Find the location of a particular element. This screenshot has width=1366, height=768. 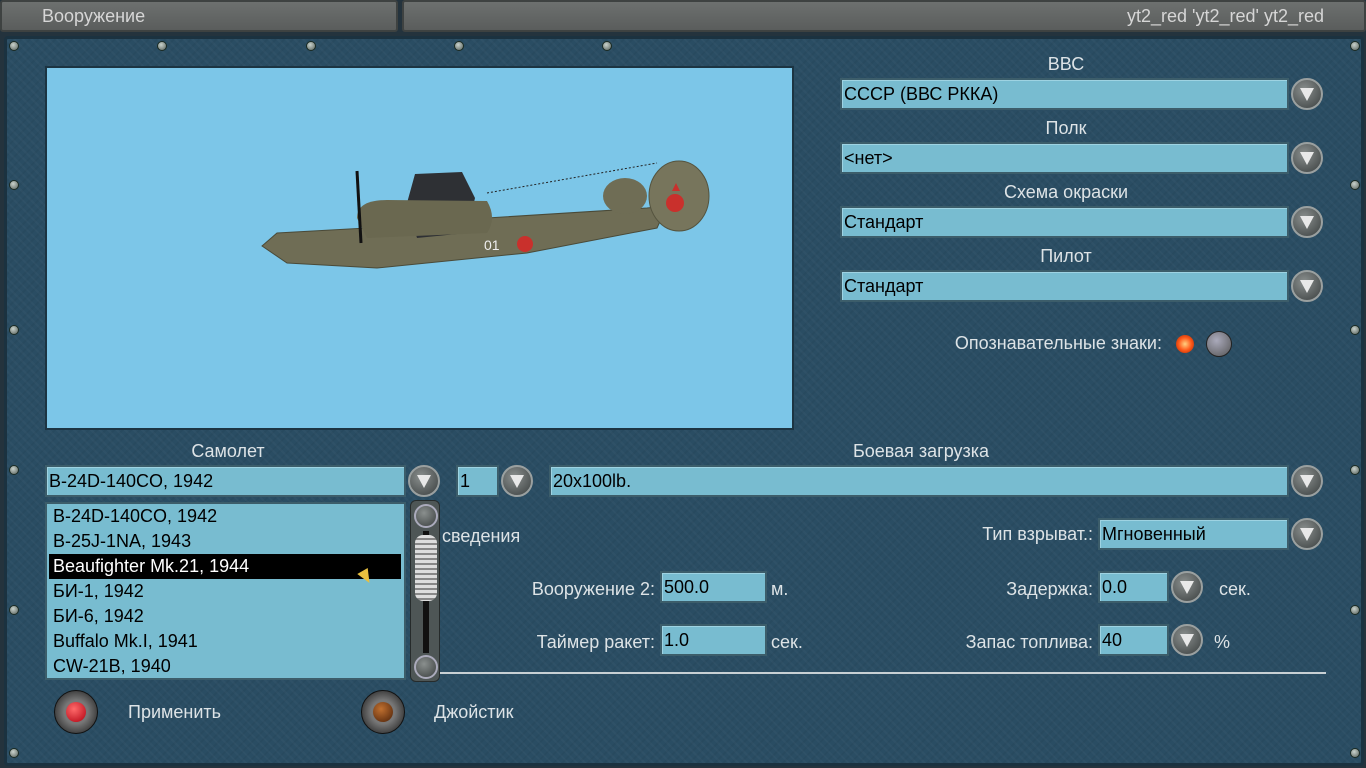

apply-button is located at coordinates (76, 712).